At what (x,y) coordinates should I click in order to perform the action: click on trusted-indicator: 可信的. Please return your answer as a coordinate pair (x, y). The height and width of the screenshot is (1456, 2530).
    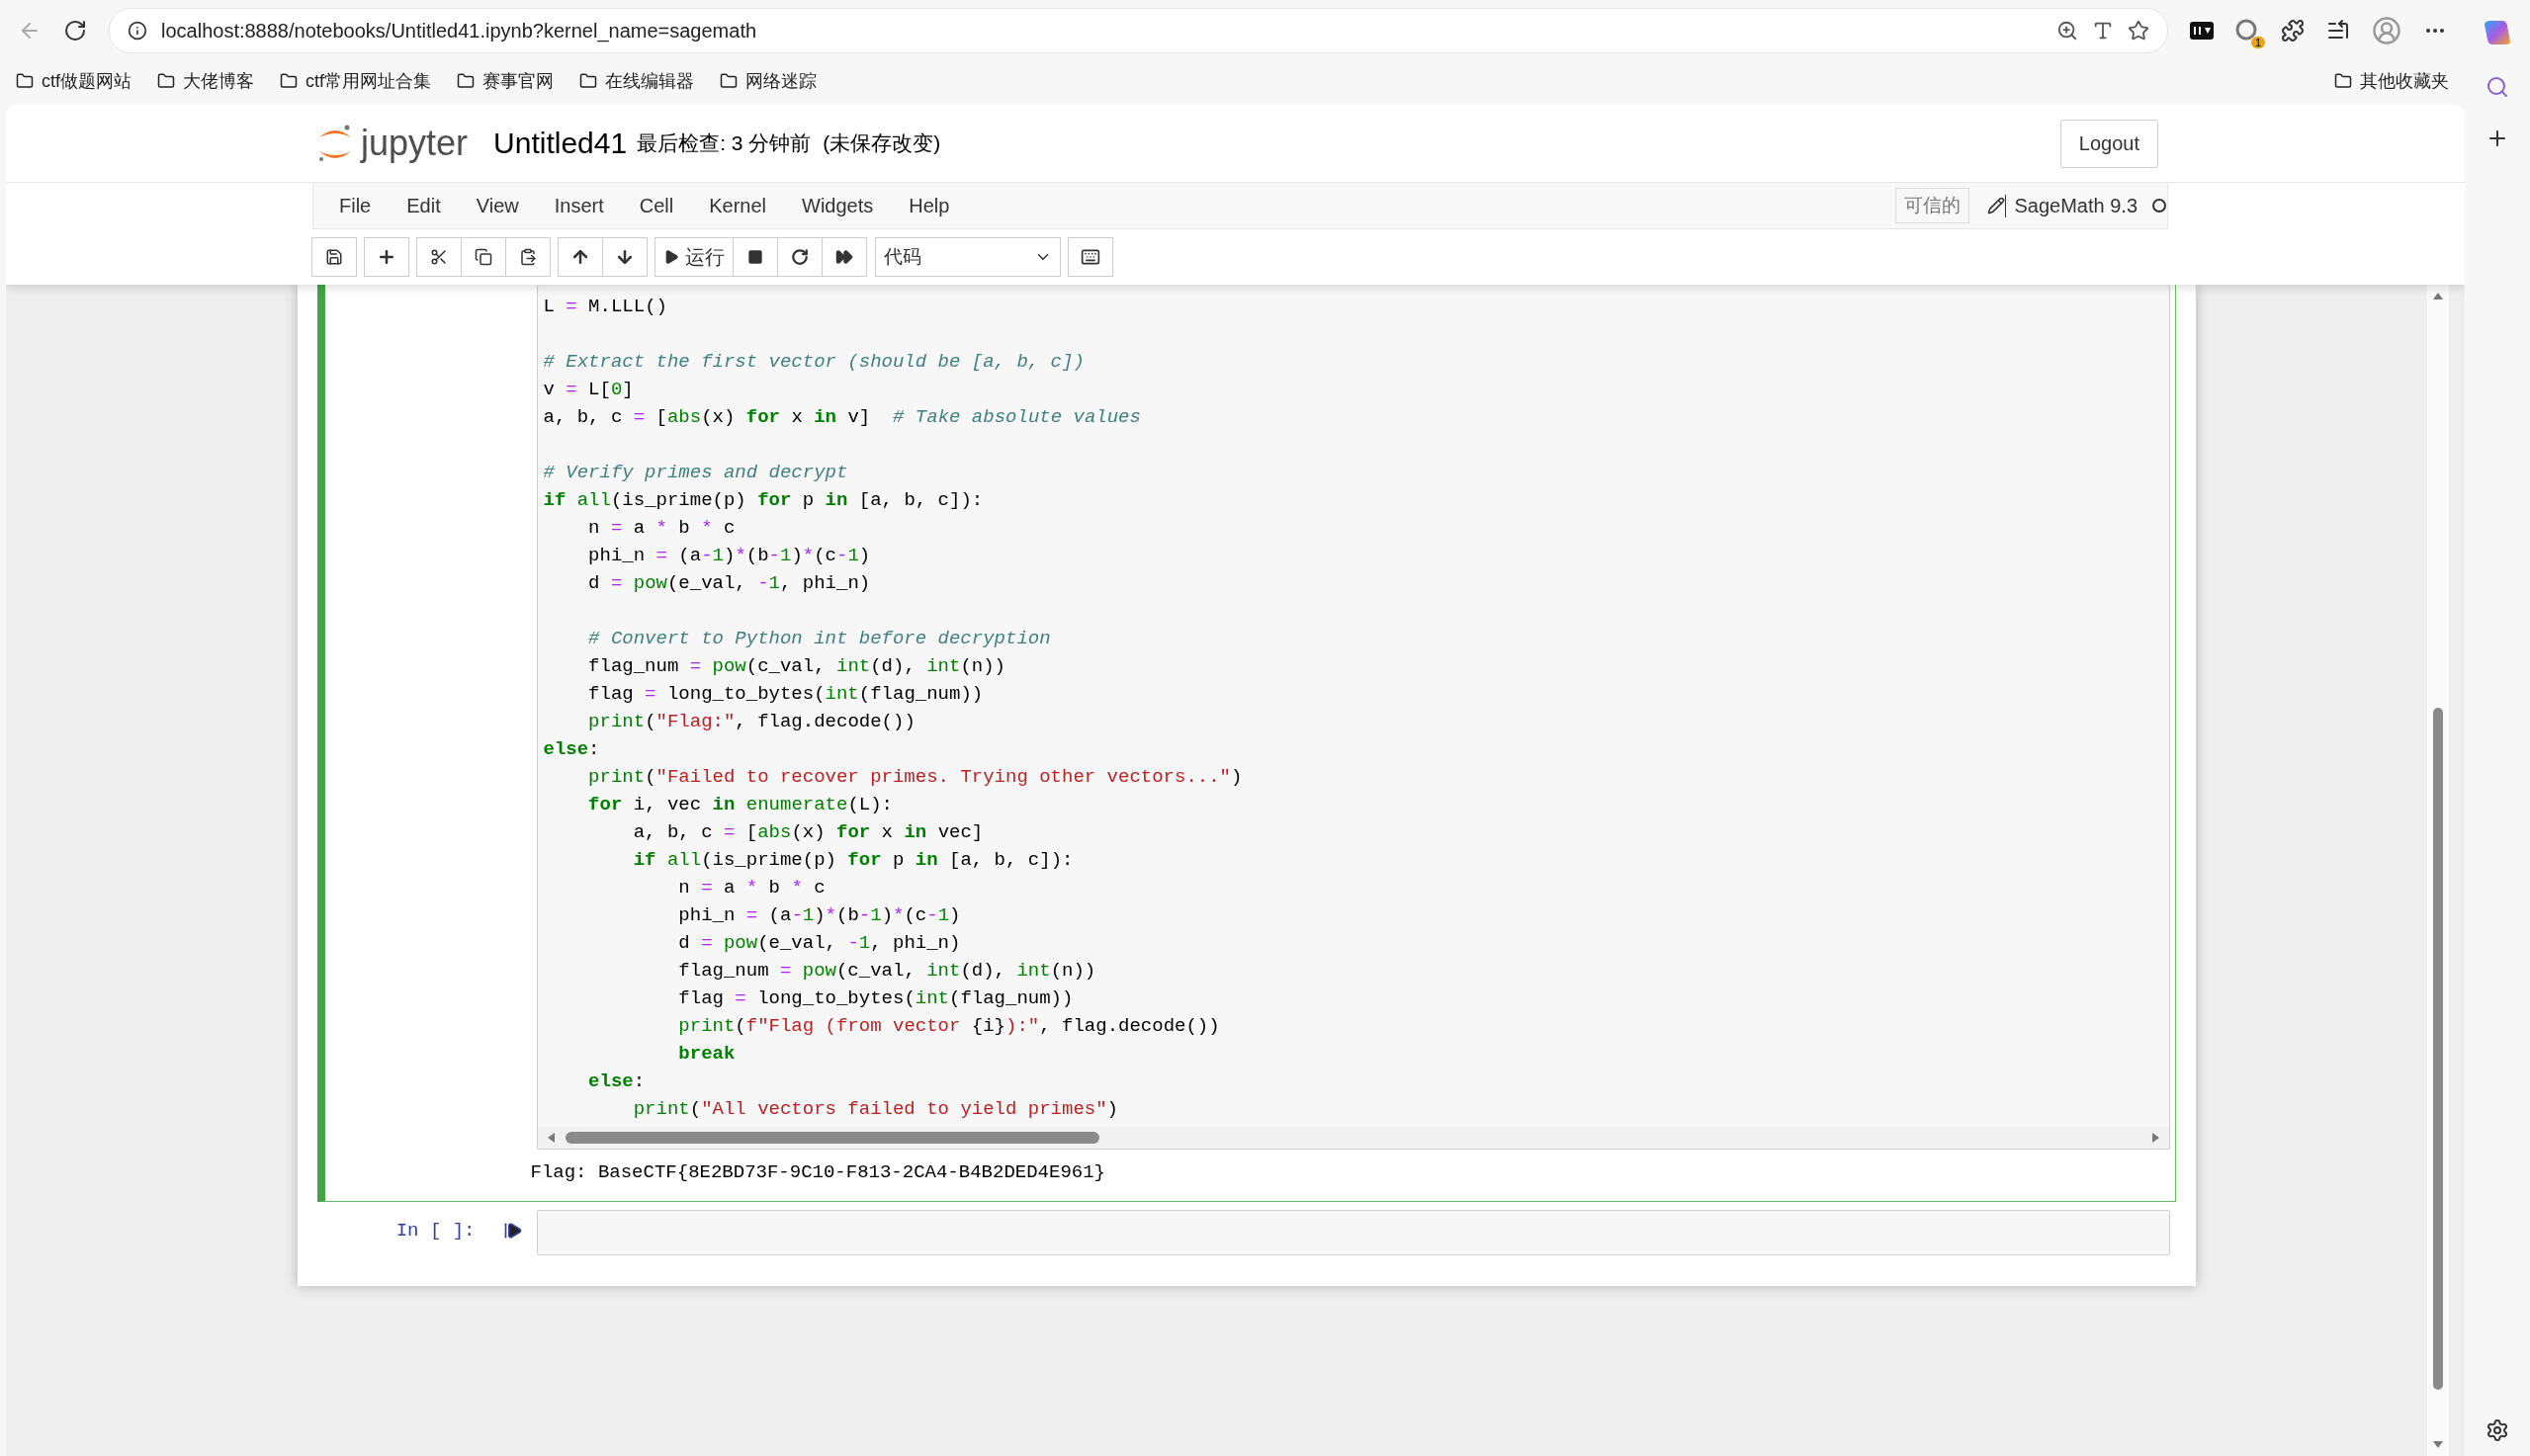
    Looking at the image, I should click on (1932, 205).